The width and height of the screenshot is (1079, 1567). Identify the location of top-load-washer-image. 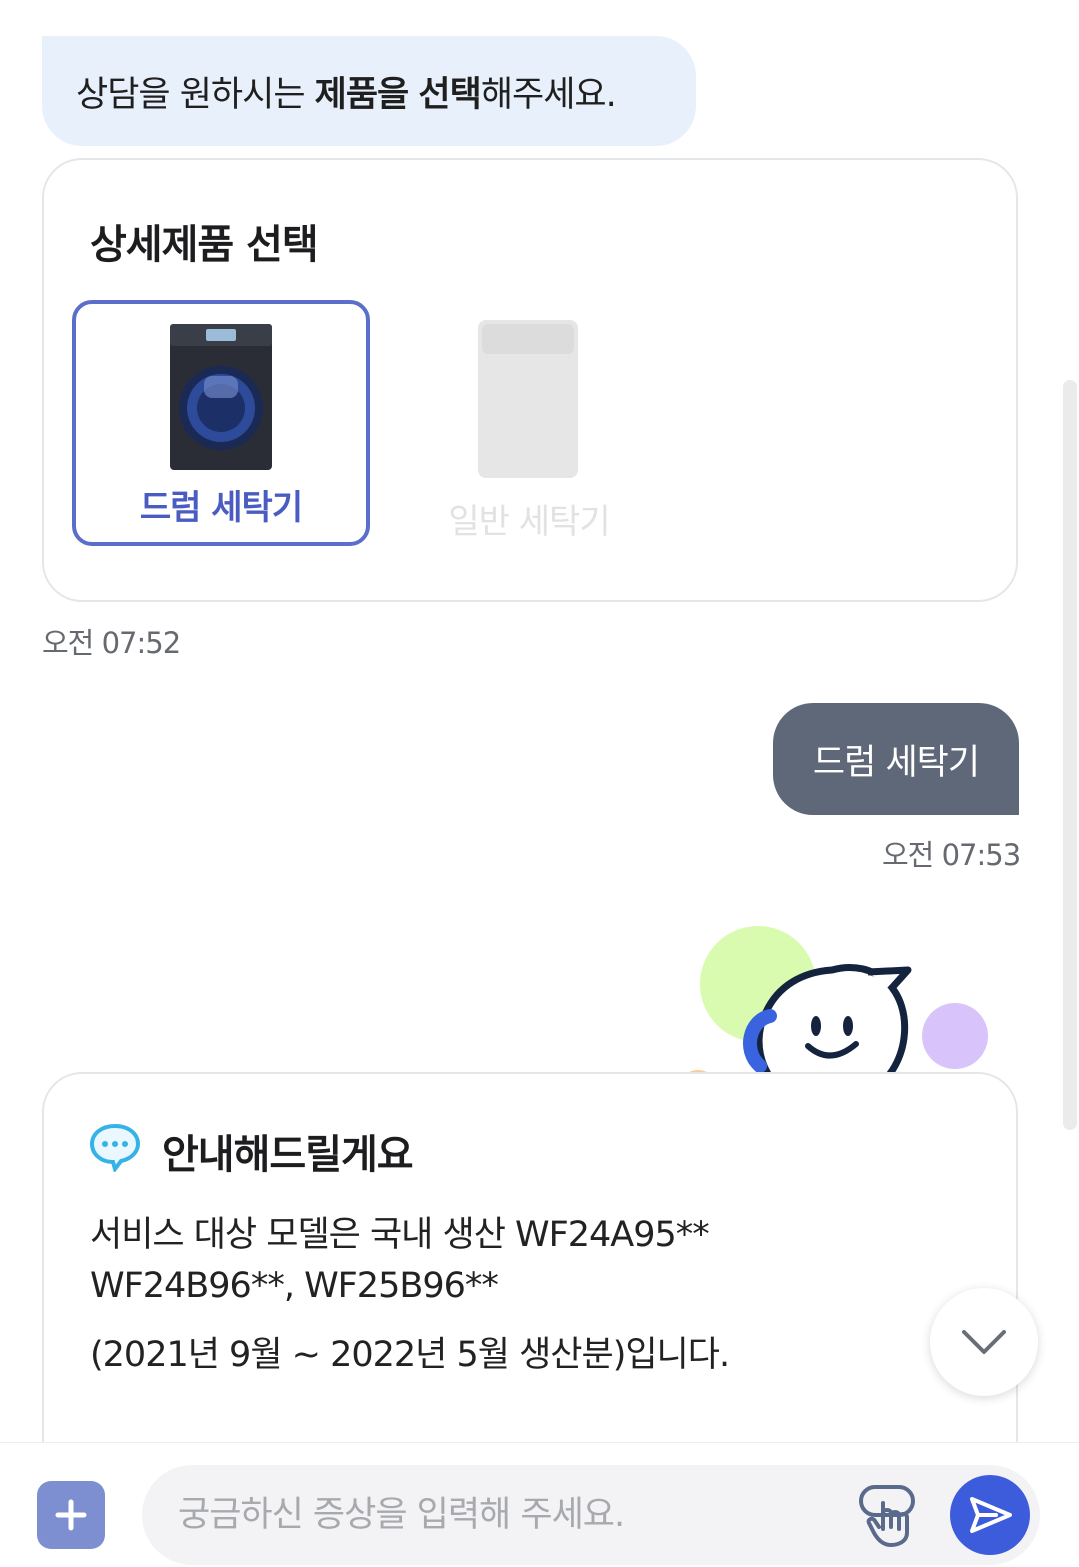
(528, 399).